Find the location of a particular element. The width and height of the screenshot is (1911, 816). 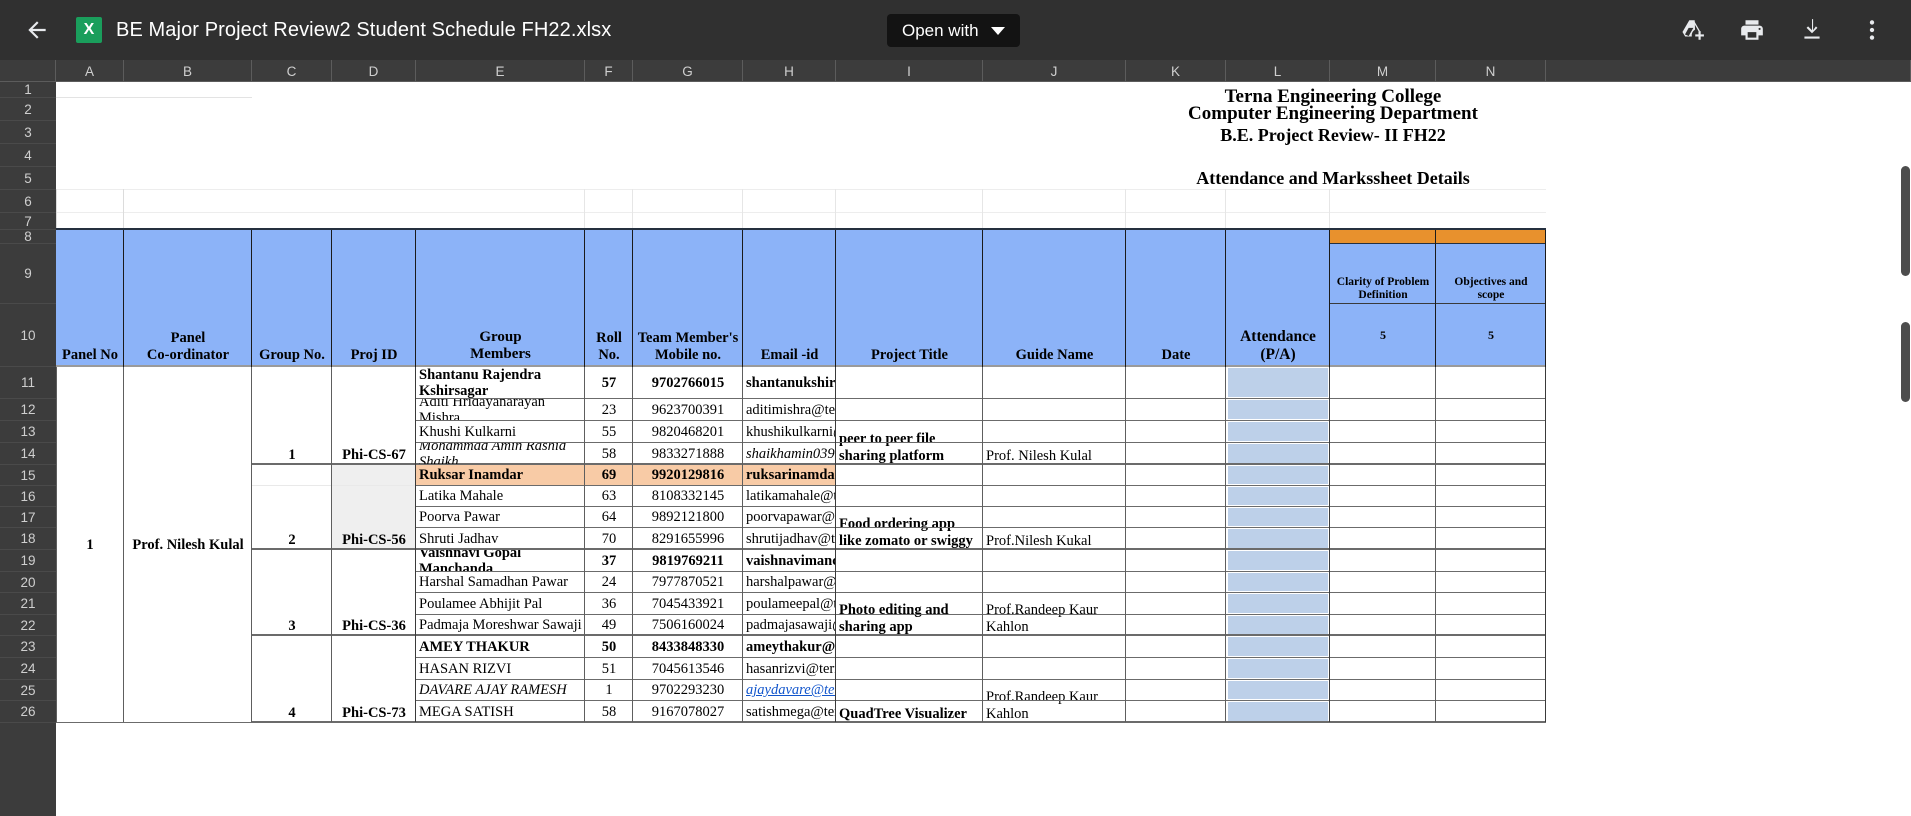

member-name: Ruksar Inamdar is located at coordinates (500, 475).